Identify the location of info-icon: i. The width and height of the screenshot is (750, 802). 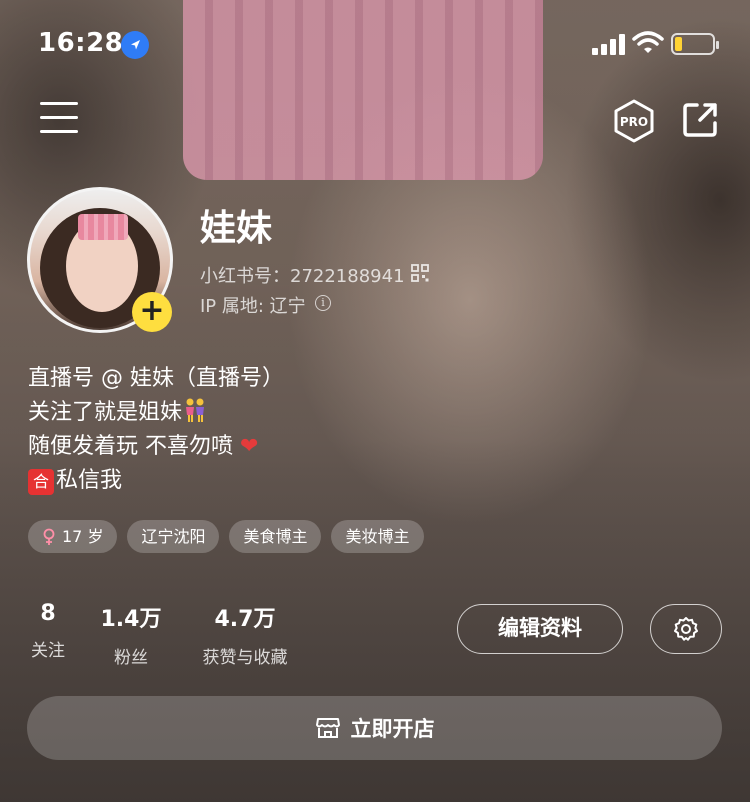
(323, 303).